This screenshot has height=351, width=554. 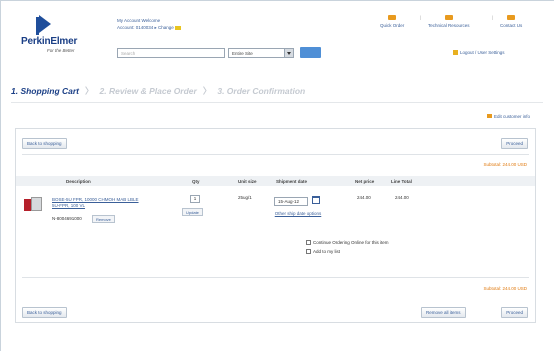 What do you see at coordinates (511, 21) in the screenshot?
I see `contact-us-link: Contact Us` at bounding box center [511, 21].